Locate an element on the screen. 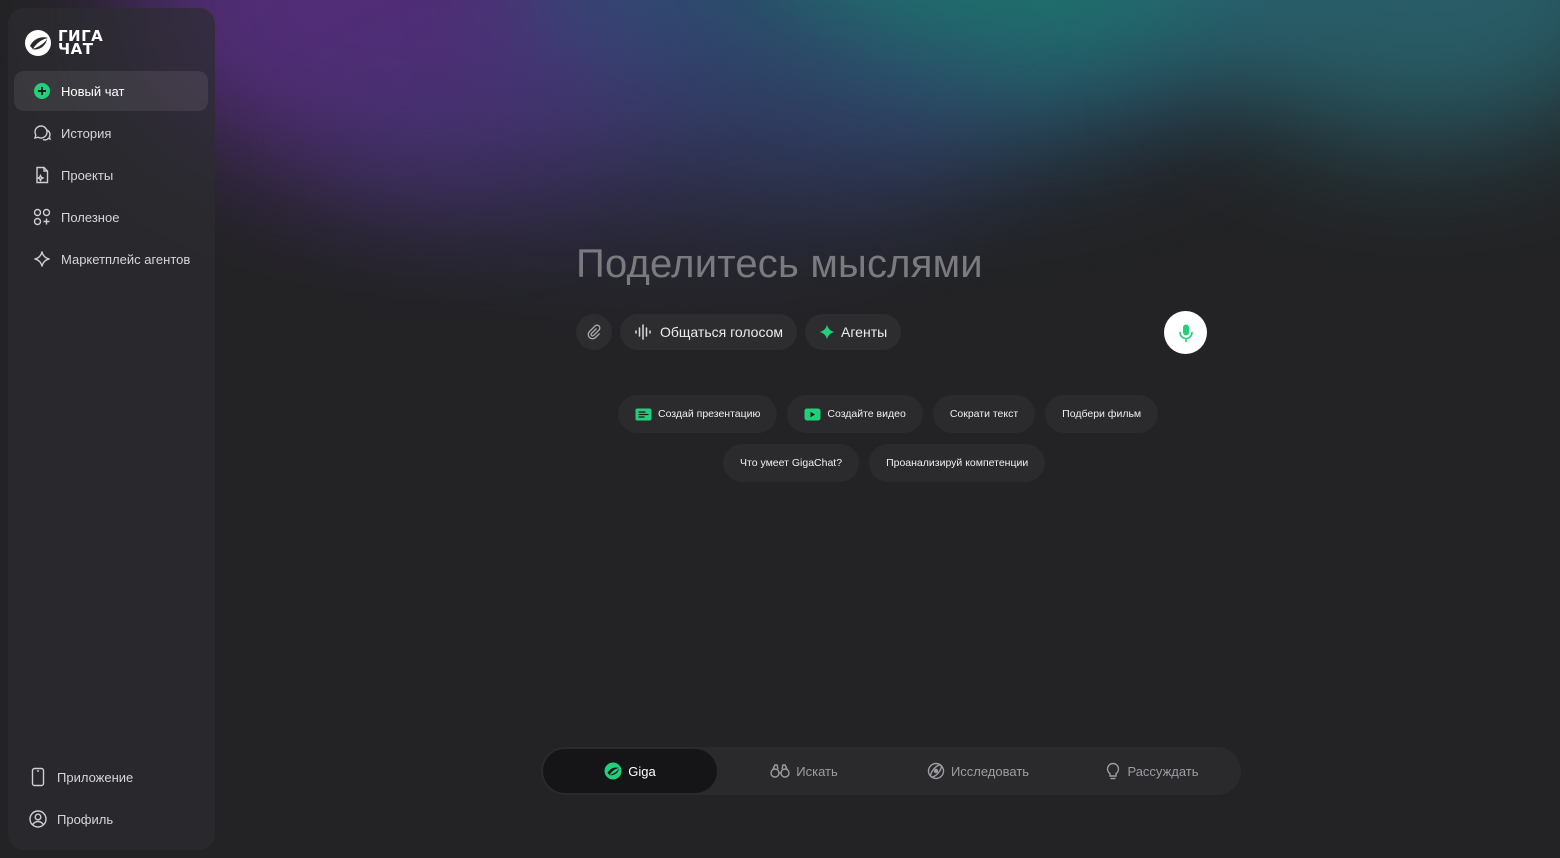 Image resolution: width=1560 pixels, height=858 pixels. sidebar-item-agents-marketplace: Маркетплейс агентов is located at coordinates (111, 259).